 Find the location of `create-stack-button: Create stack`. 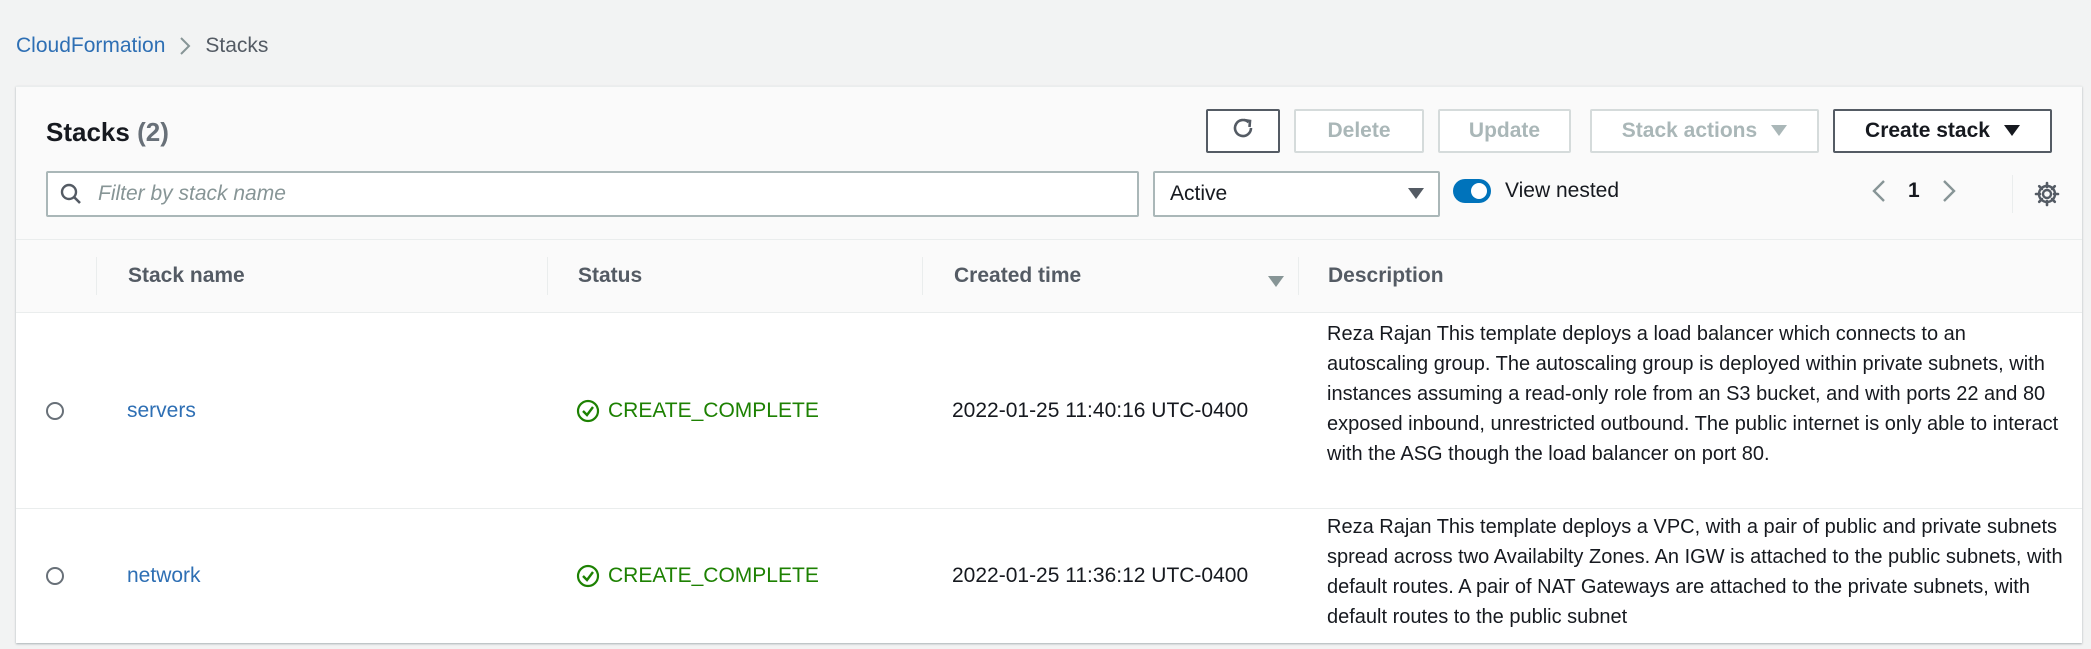

create-stack-button: Create stack is located at coordinates (1942, 131).